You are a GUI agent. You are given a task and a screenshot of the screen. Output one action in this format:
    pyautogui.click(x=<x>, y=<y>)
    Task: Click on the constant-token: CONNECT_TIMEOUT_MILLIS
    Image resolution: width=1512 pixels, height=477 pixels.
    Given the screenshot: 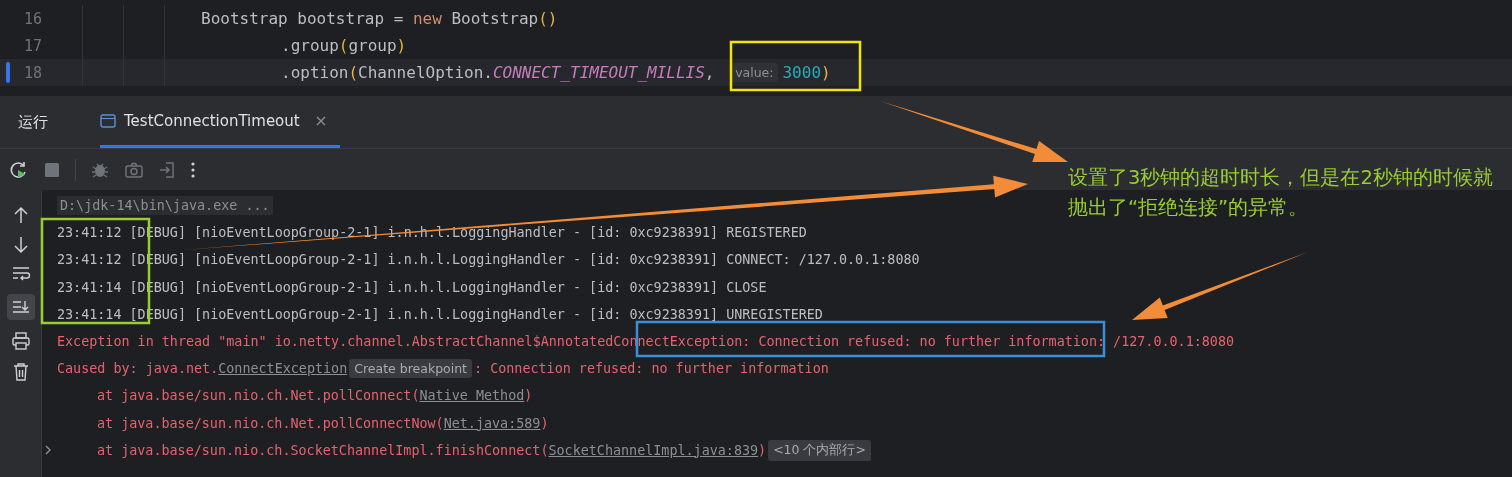 What is the action you would take?
    pyautogui.click(x=598, y=72)
    